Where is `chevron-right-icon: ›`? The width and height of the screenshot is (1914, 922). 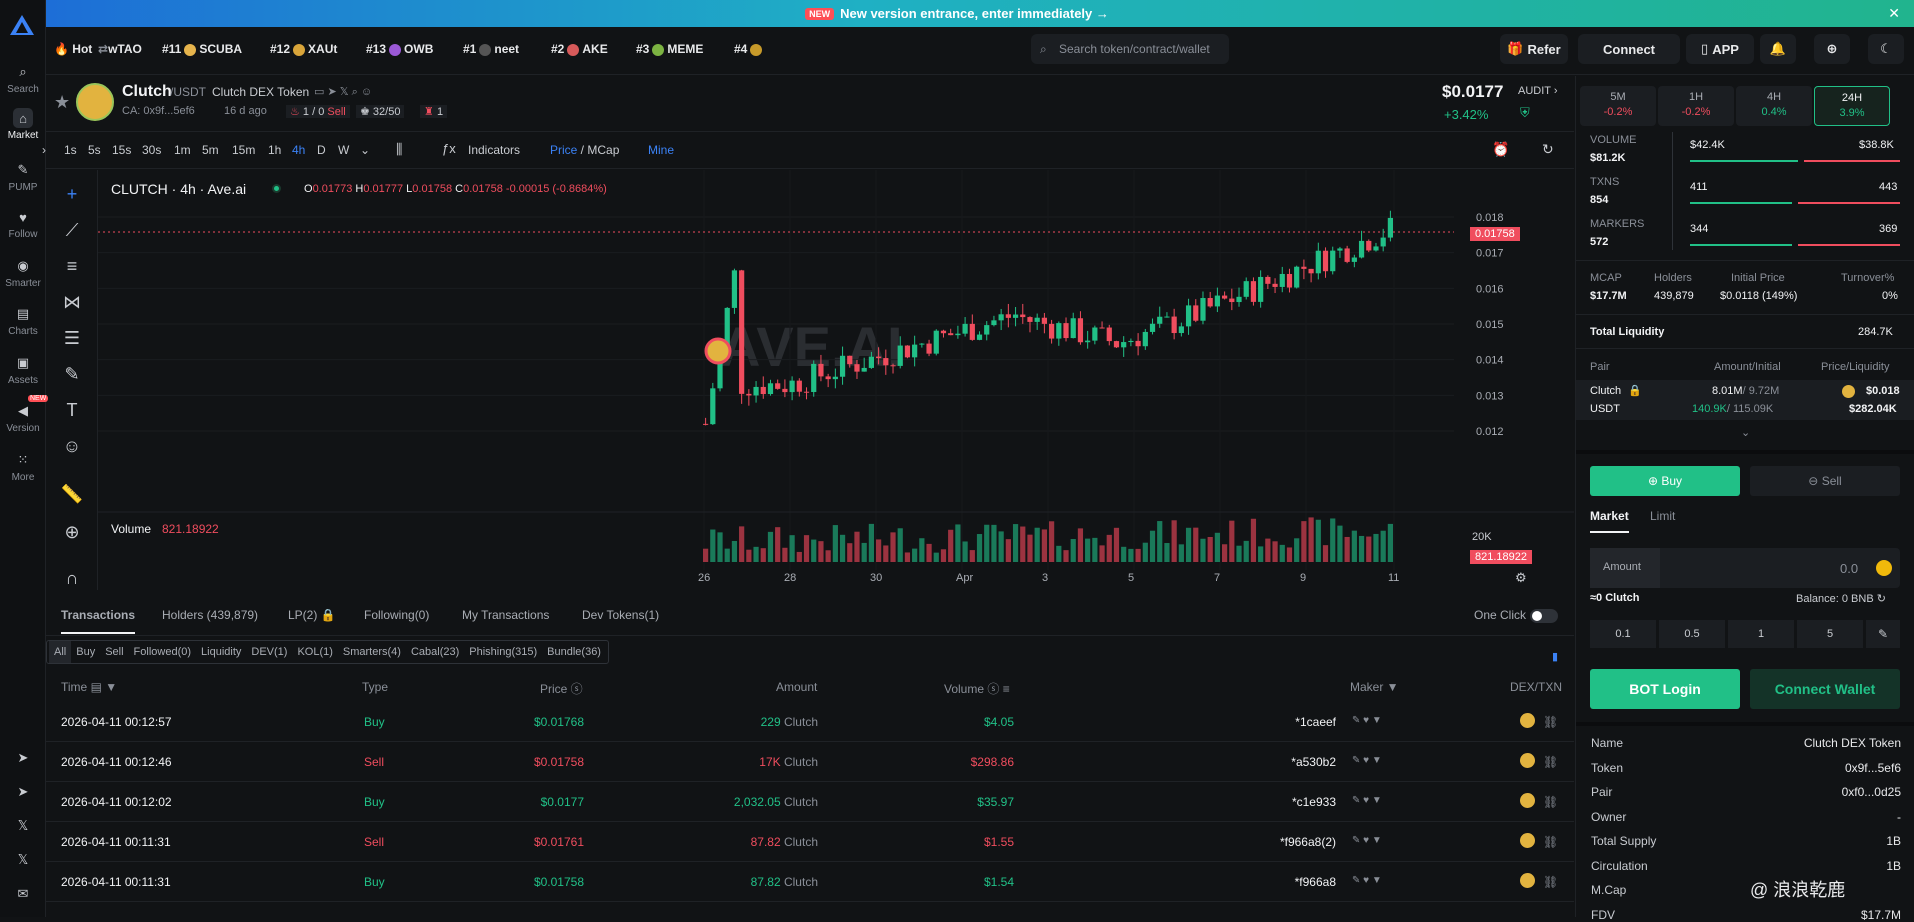
chevron-right-icon: › is located at coordinates (44, 150).